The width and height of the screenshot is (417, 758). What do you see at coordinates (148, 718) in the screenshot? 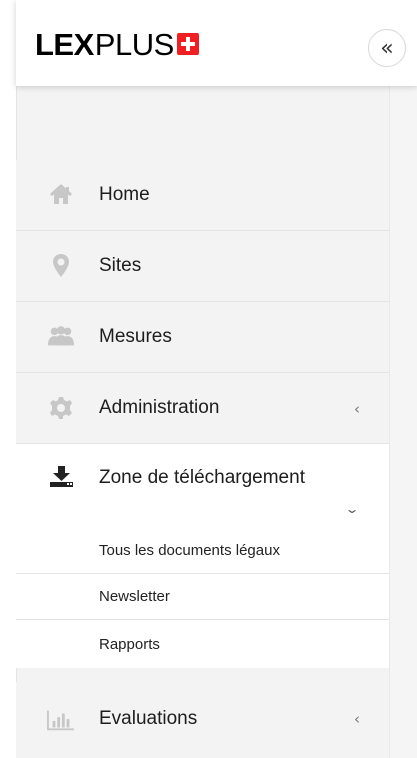
I see `sidebar-item-label: Evaluations` at bounding box center [148, 718].